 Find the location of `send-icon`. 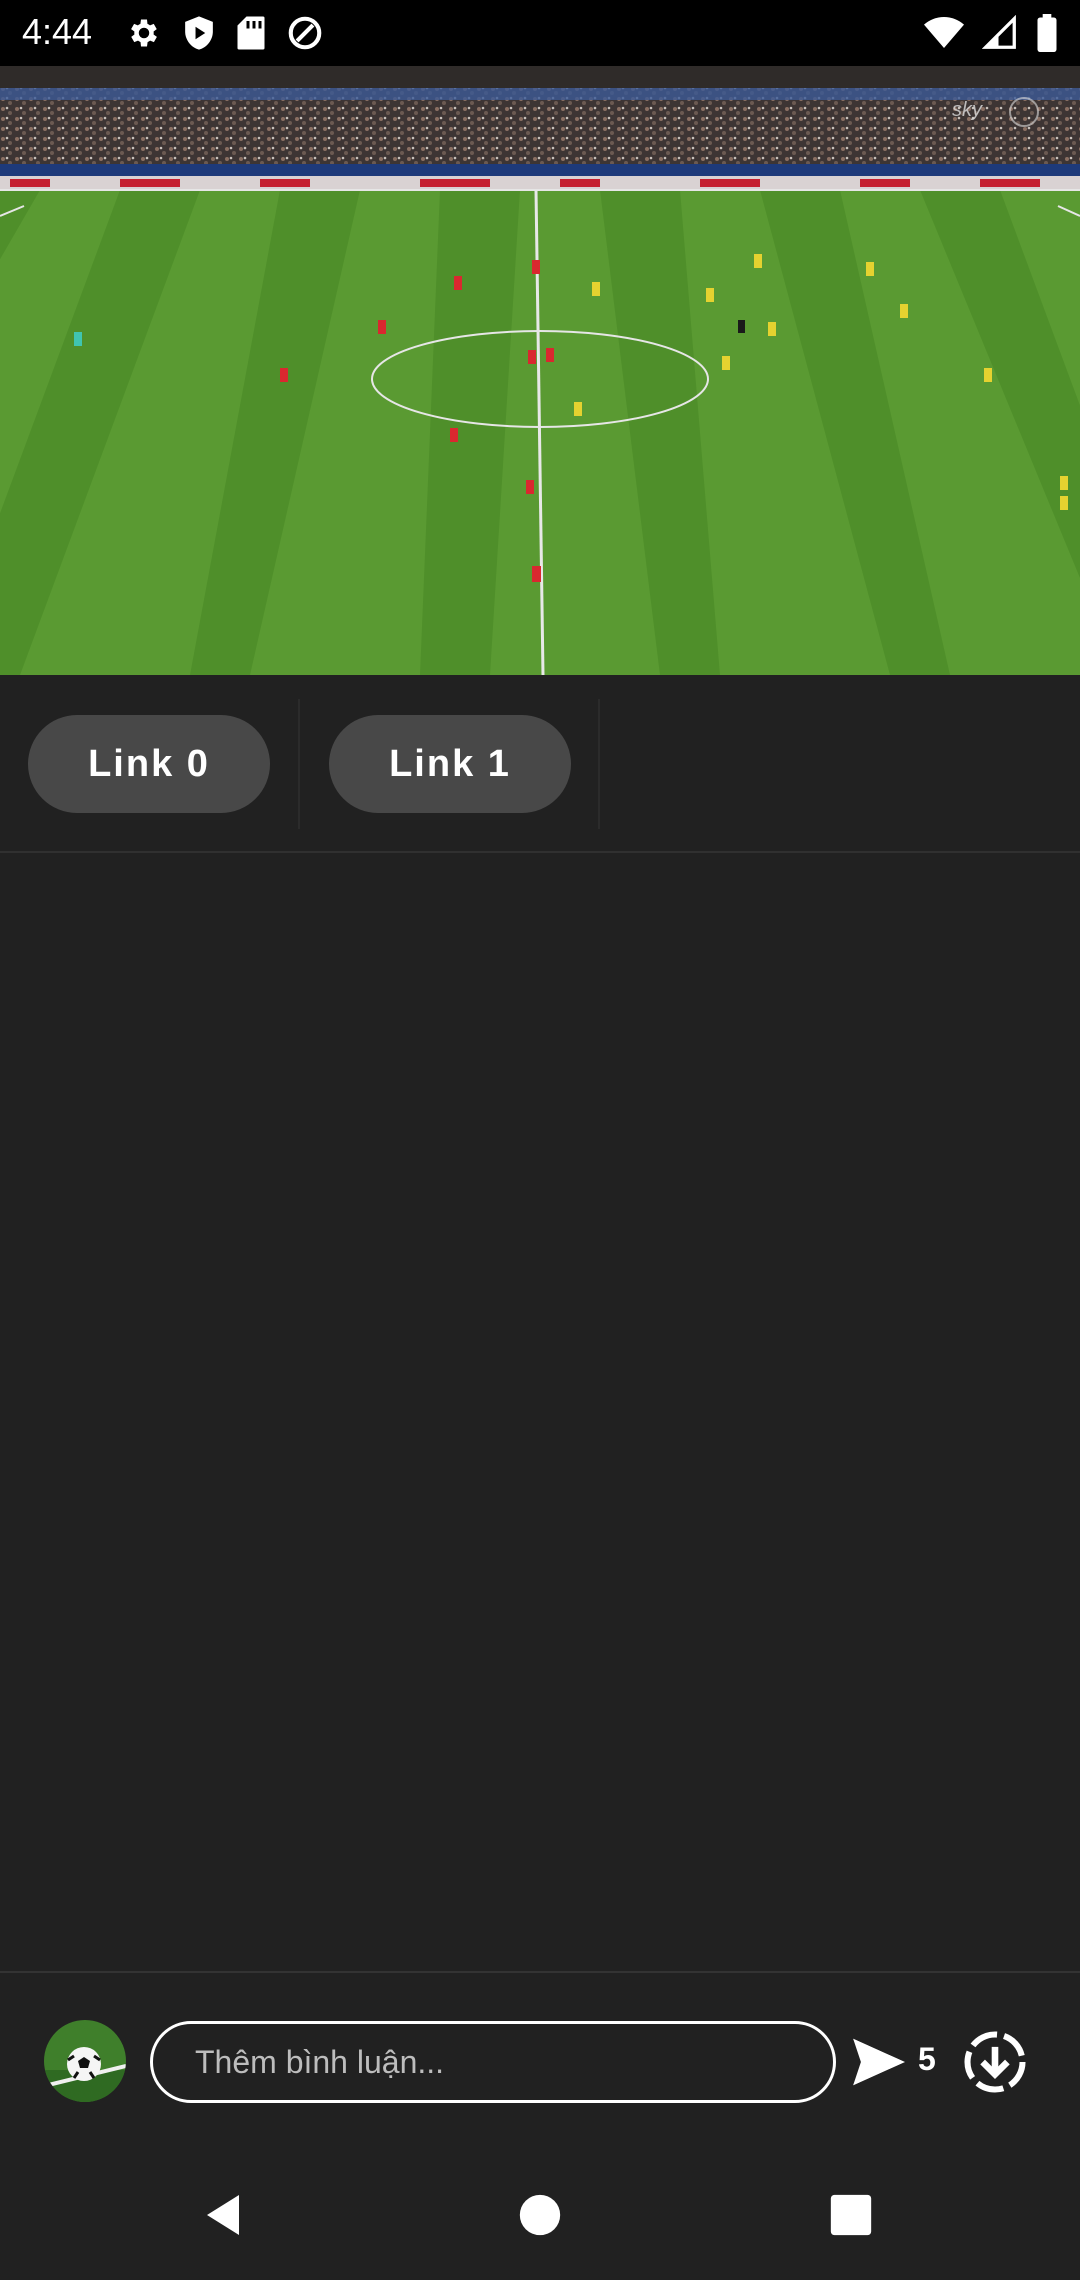

send-icon is located at coordinates (879, 2062).